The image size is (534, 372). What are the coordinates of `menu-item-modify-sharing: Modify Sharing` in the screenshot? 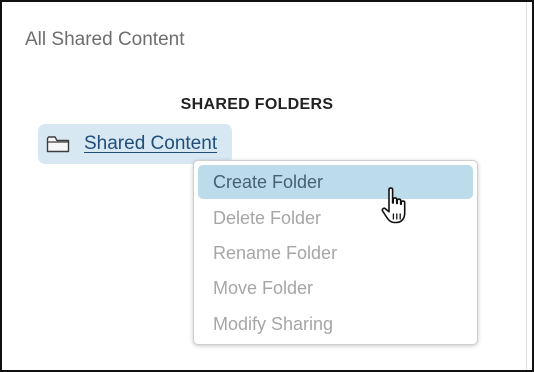 It's located at (335, 324).